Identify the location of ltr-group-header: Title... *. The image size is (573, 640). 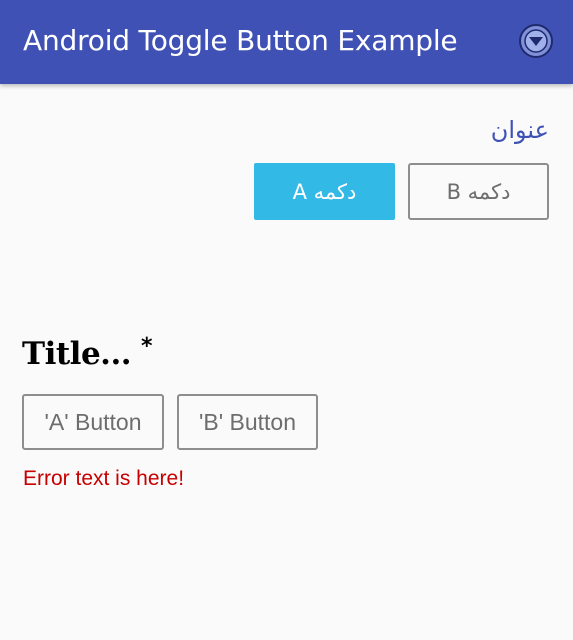
(87, 353).